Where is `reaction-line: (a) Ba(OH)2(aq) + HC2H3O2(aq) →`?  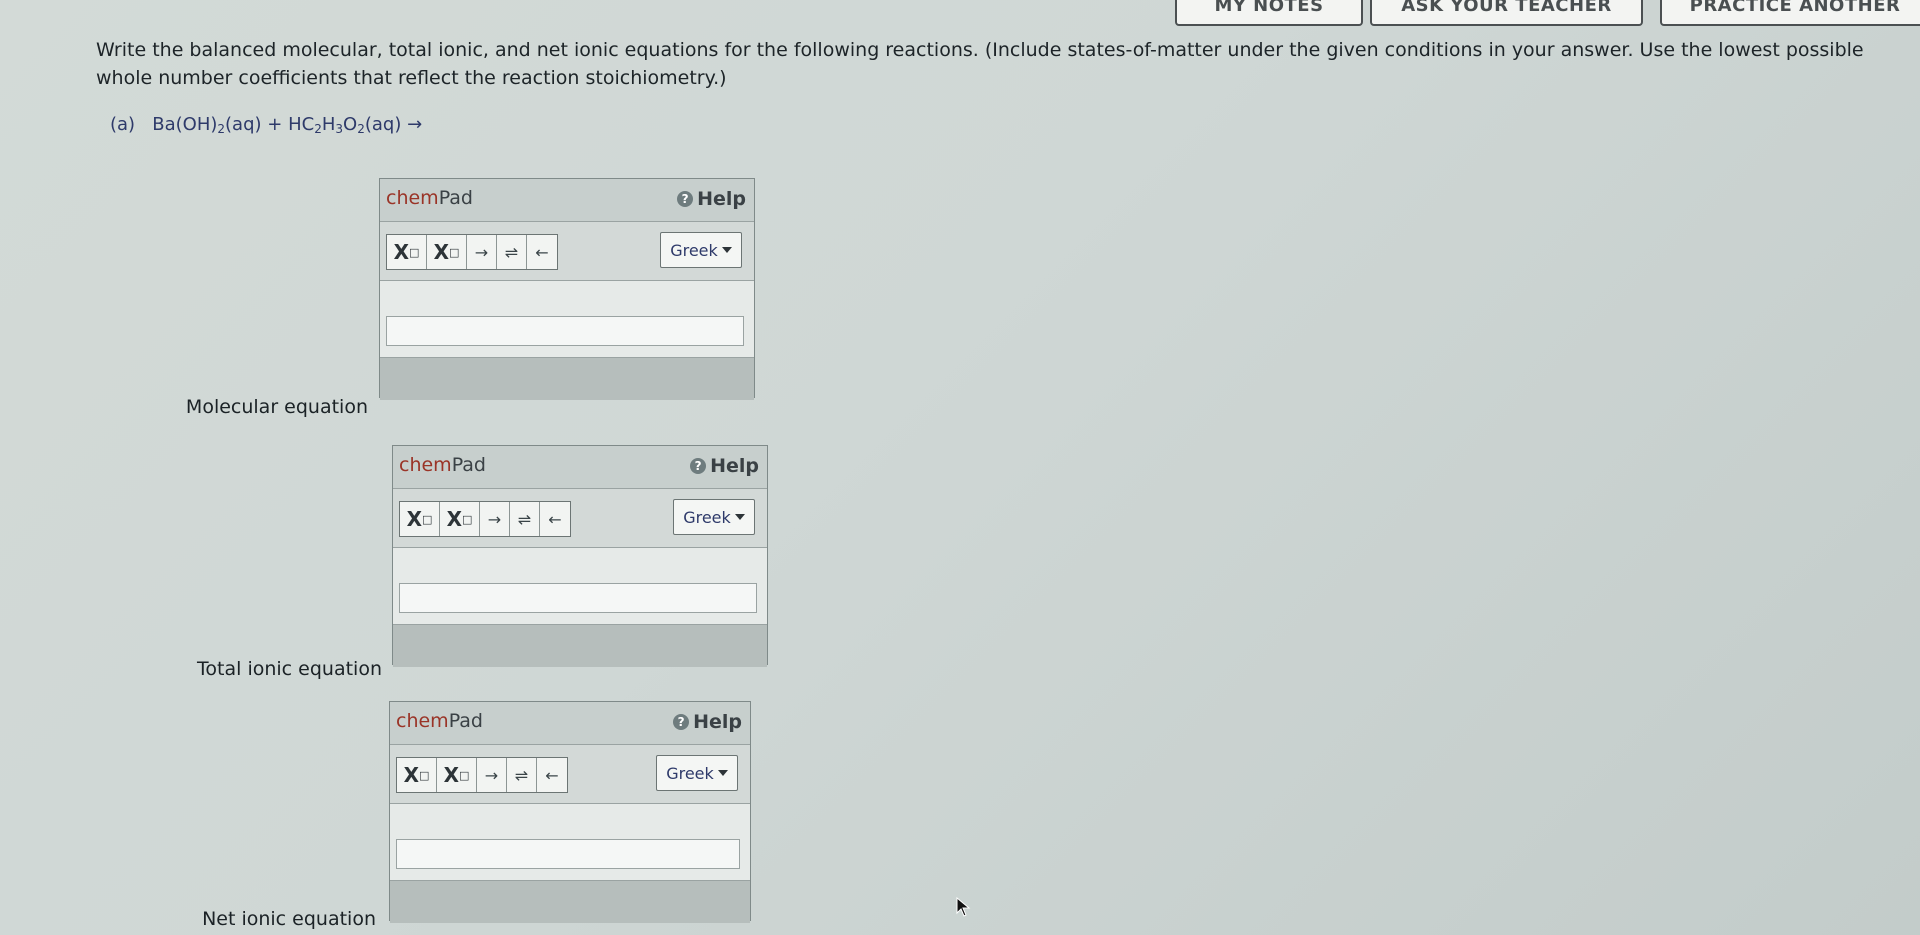
reaction-line: (a) Ba(OH)2(aq) + HC2H3O2(aq) → is located at coordinates (266, 125).